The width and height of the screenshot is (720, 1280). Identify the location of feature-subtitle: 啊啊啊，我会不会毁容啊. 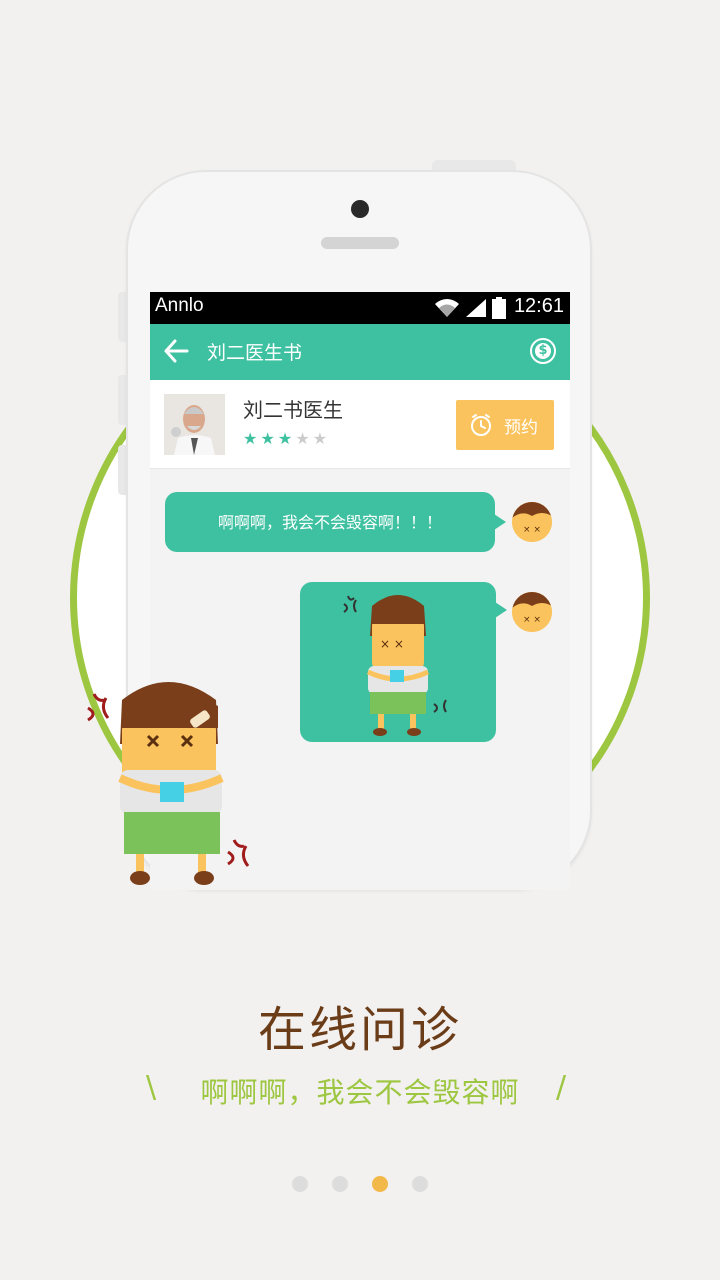
(360, 1092).